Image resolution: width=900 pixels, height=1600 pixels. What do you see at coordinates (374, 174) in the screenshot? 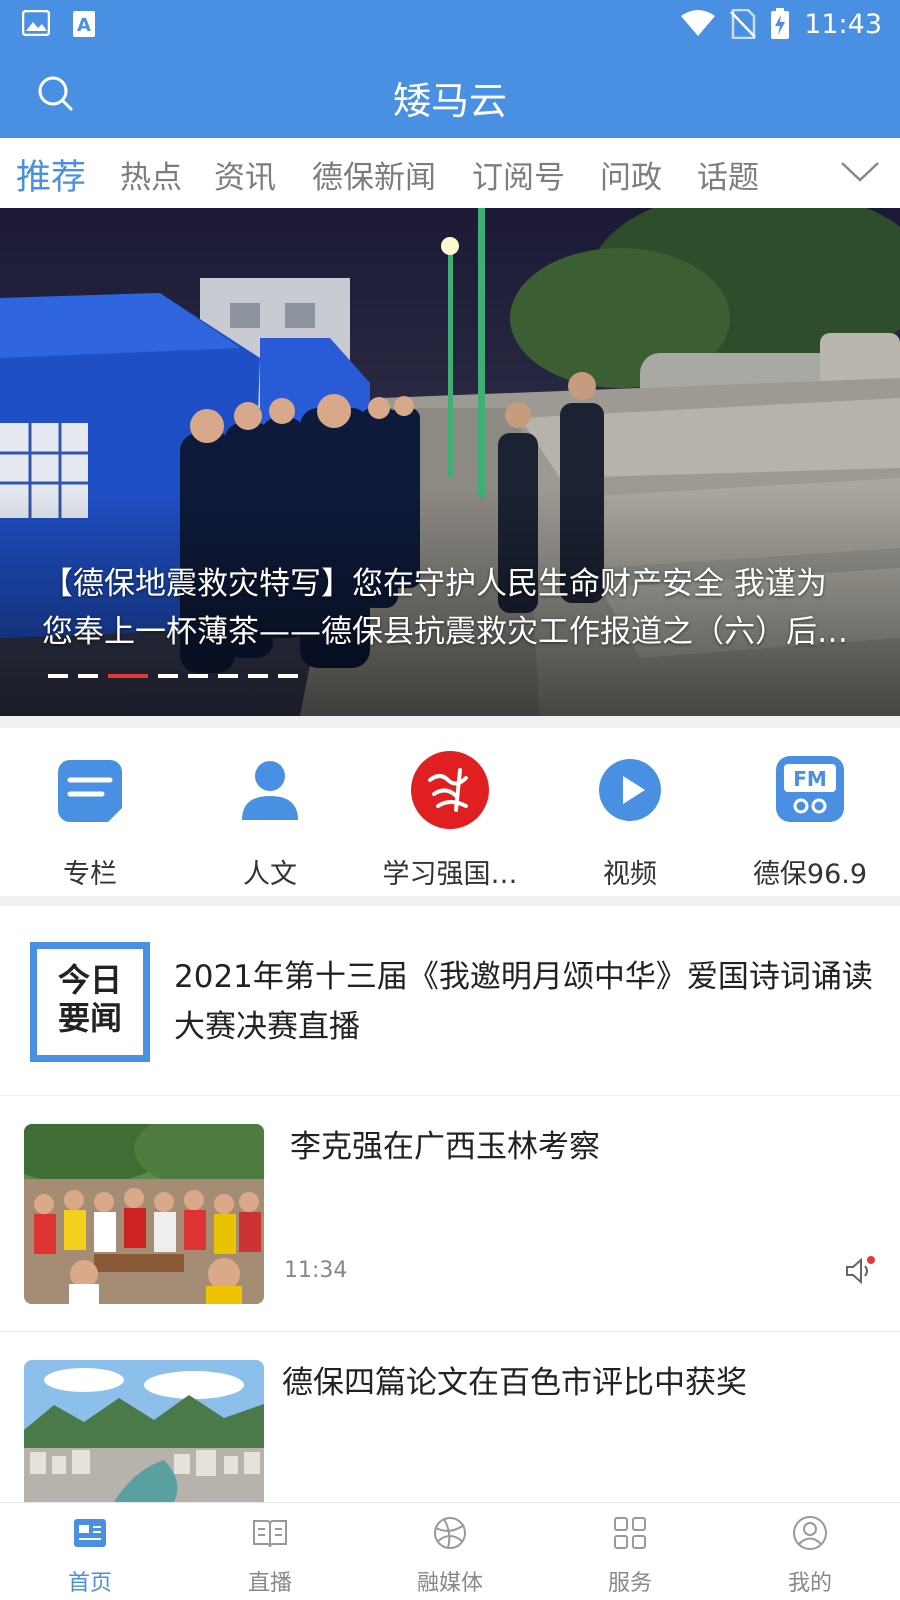
I see `tab-debao-news: 德保新闻` at bounding box center [374, 174].